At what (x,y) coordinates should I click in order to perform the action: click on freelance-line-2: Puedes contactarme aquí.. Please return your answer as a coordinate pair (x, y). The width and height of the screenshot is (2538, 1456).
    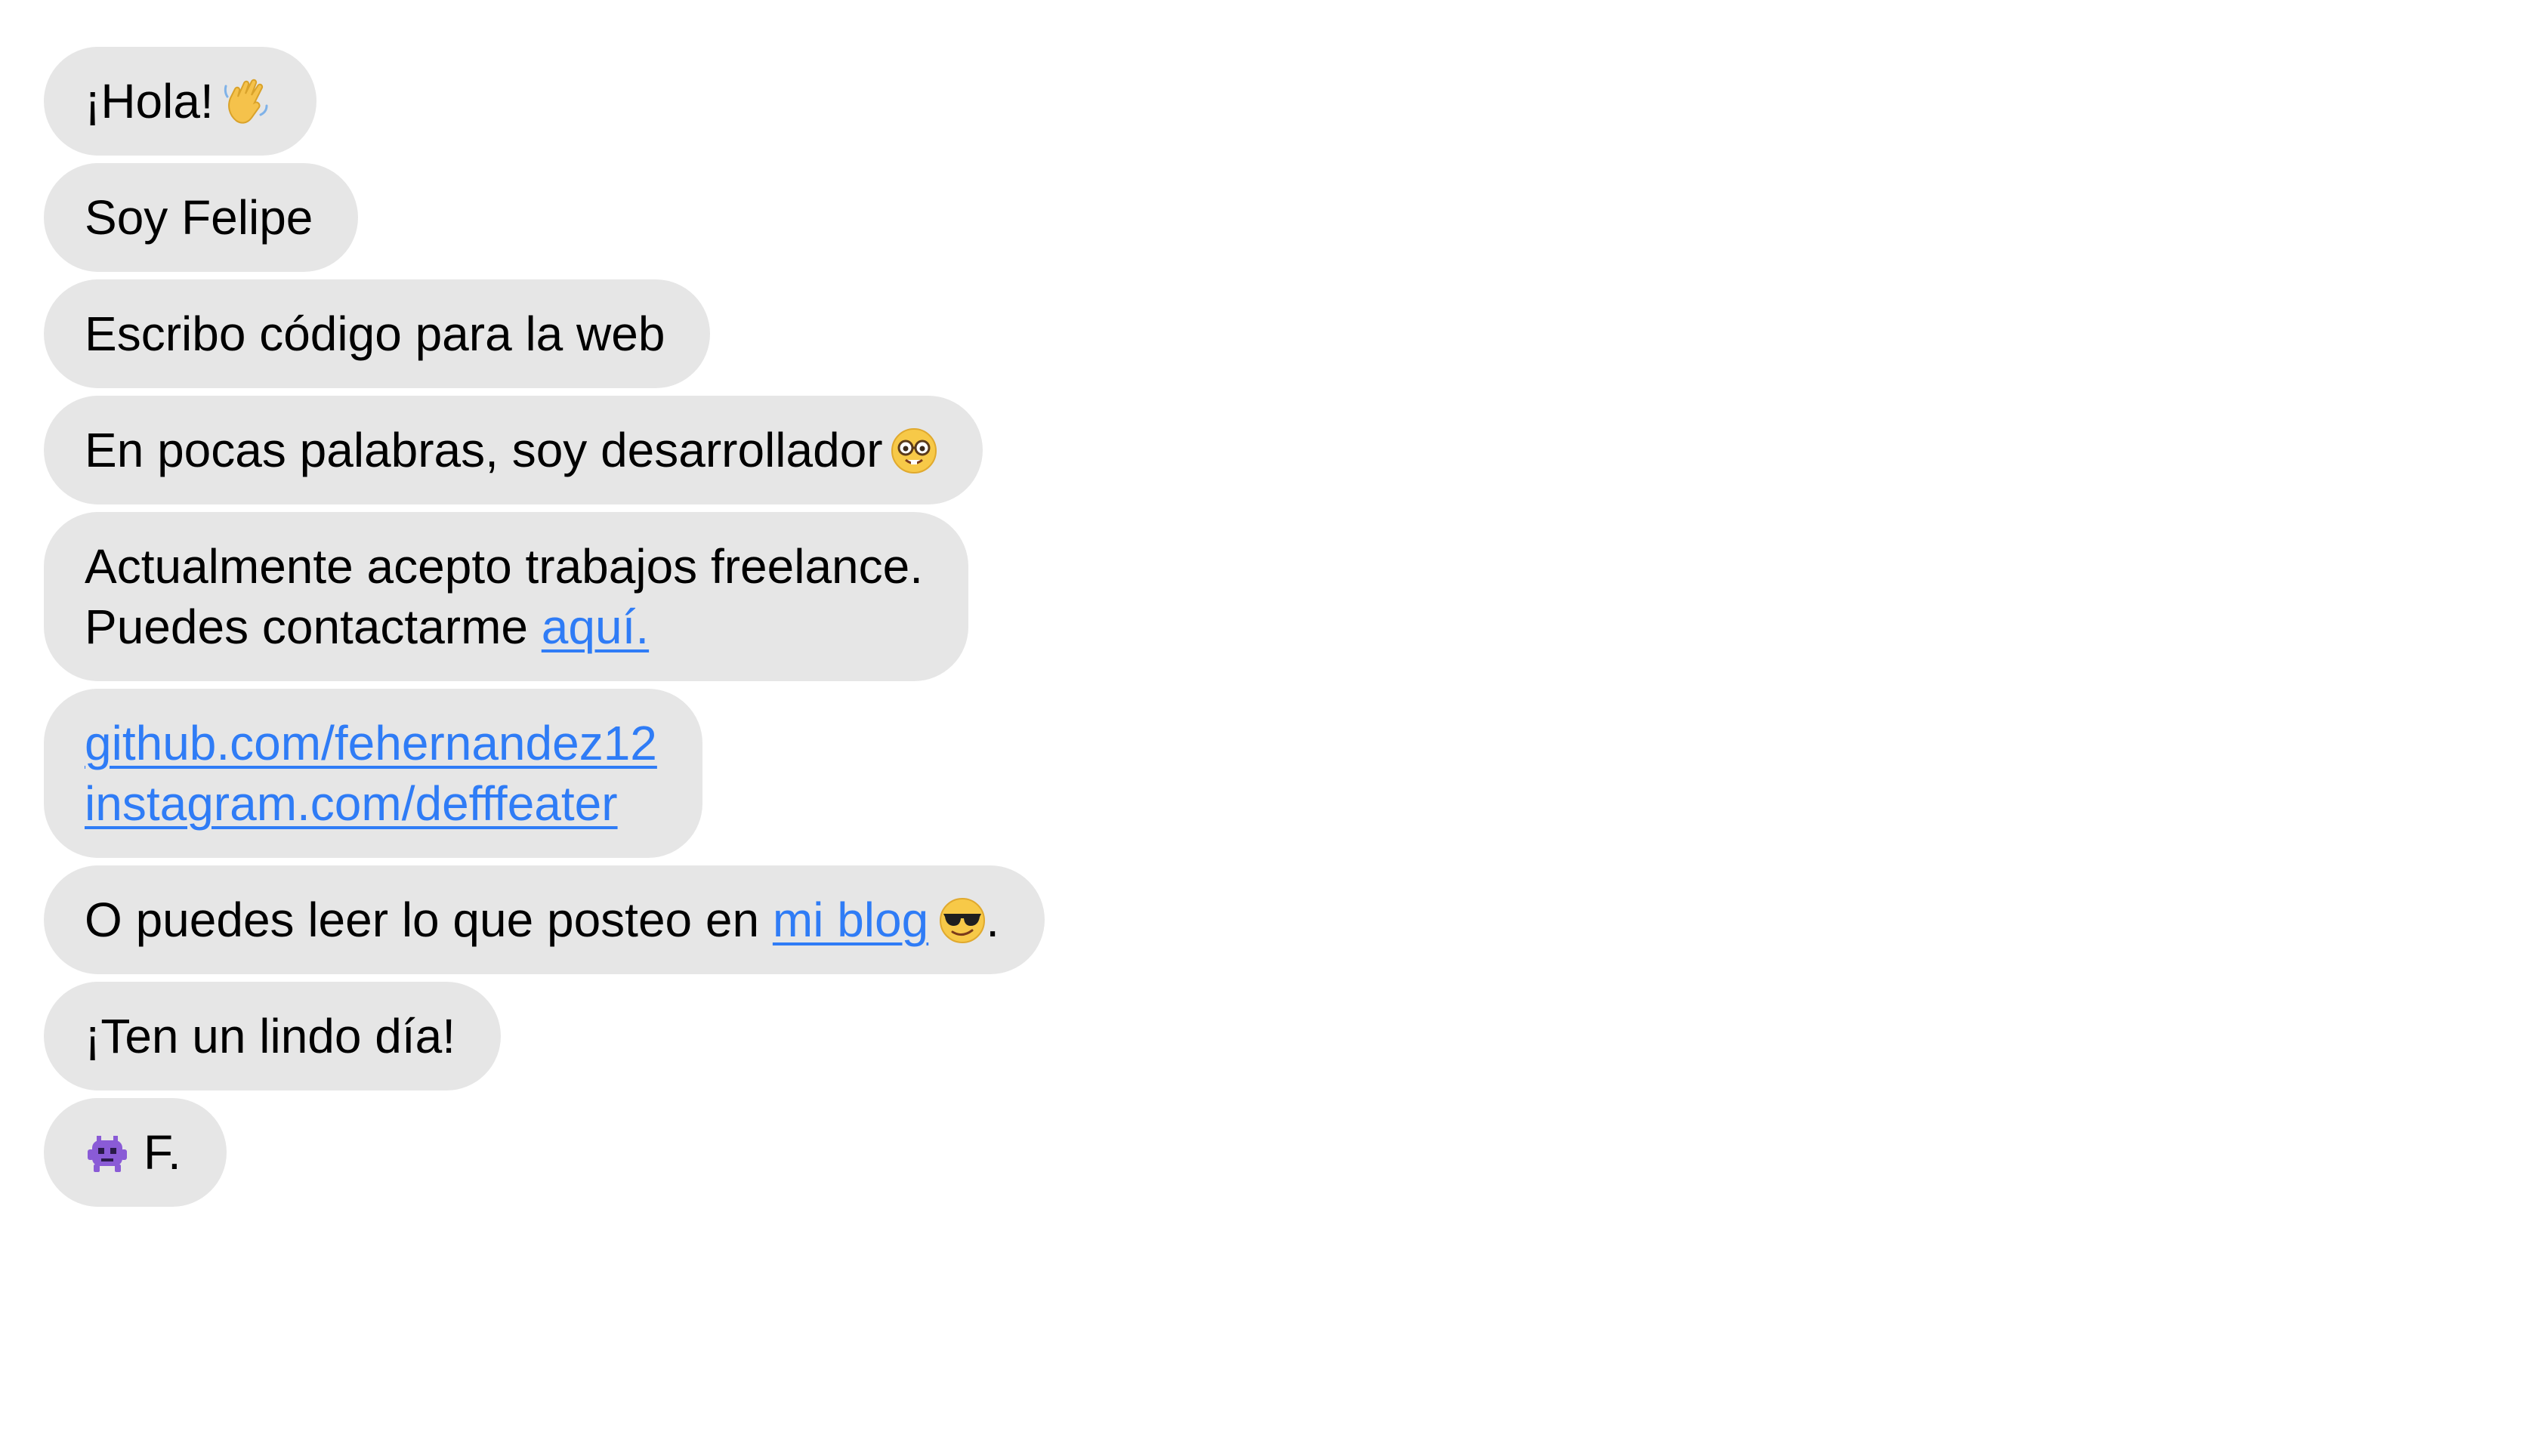
    Looking at the image, I should click on (504, 627).